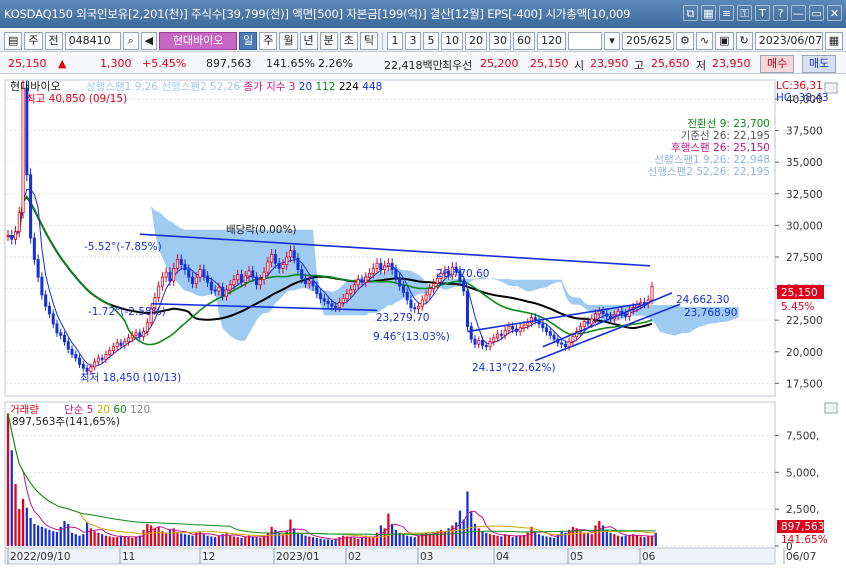 Image resolution: width=846 pixels, height=568 pixels. I want to click on minute-1: 1, so click(395, 40).